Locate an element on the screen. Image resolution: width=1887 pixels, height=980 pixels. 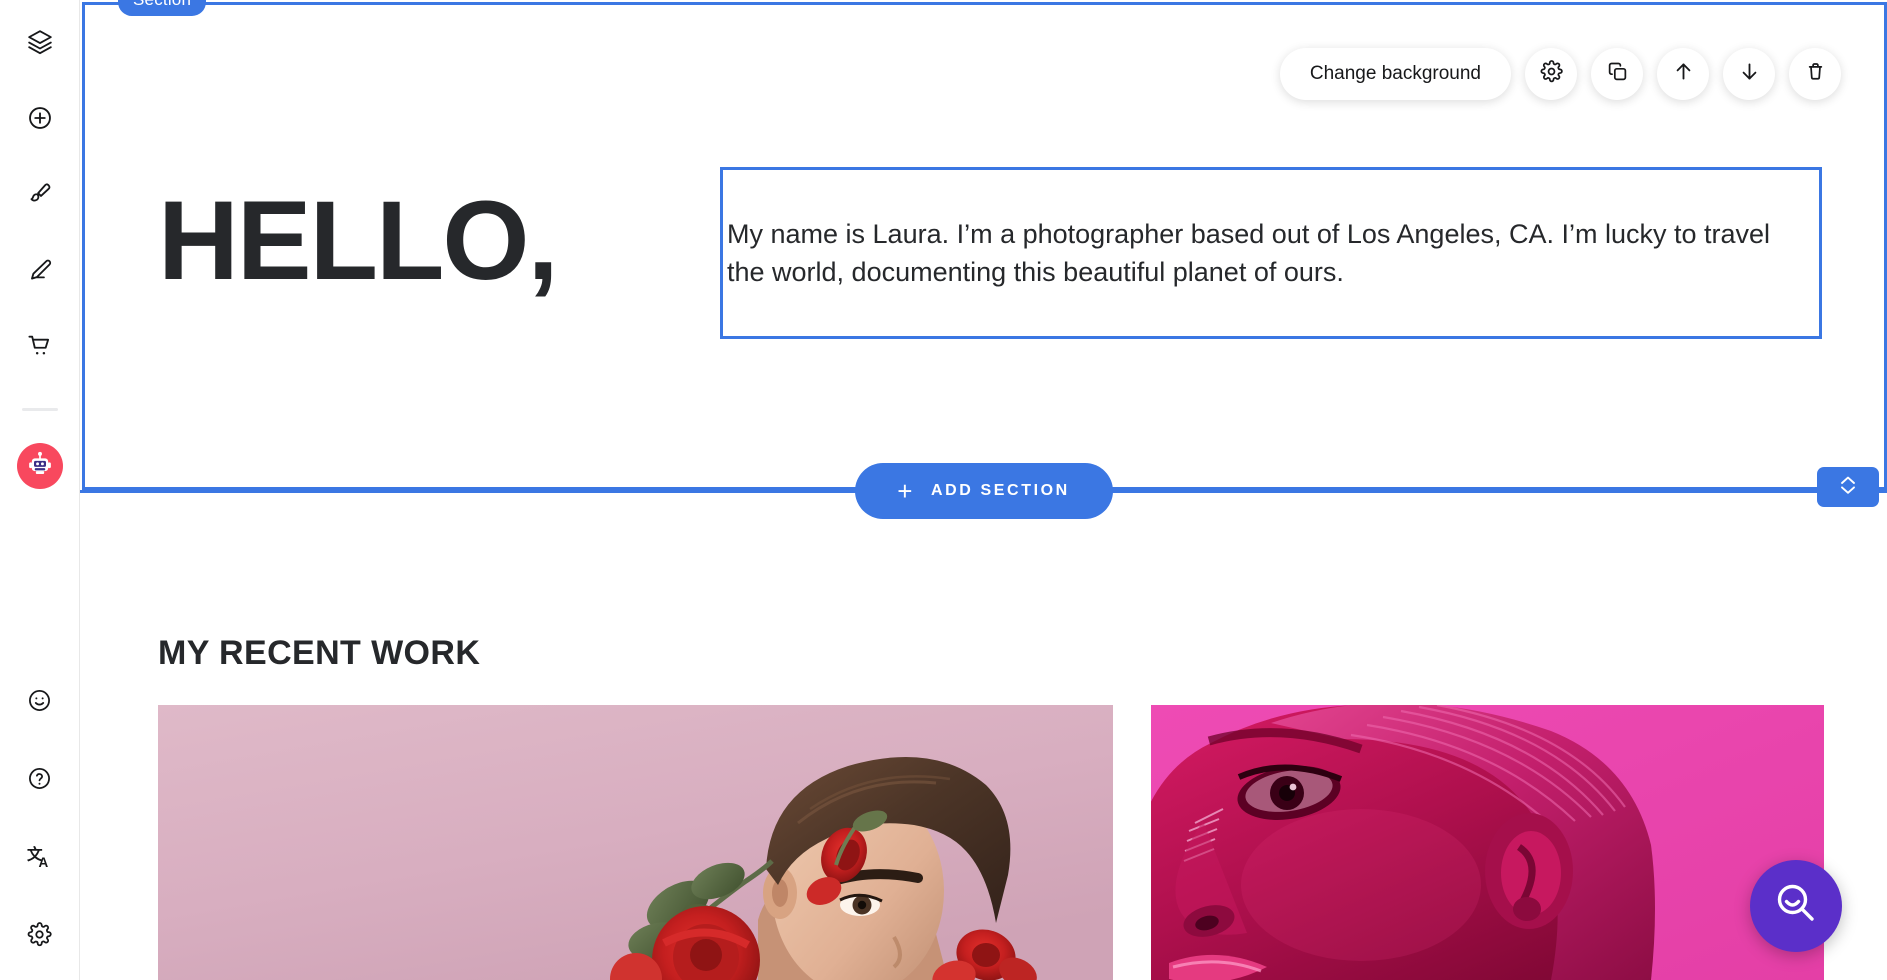
move-section-up-button is located at coordinates (1683, 74).